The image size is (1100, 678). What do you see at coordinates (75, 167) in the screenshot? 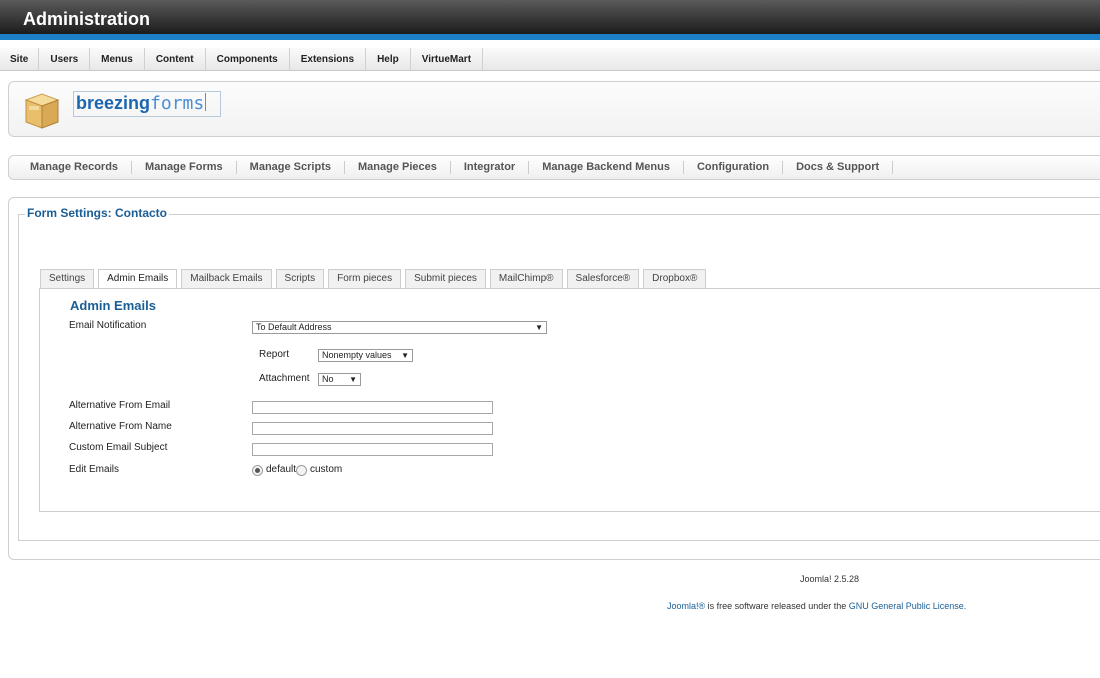
I see `subnav-manage-records: Manage Records` at bounding box center [75, 167].